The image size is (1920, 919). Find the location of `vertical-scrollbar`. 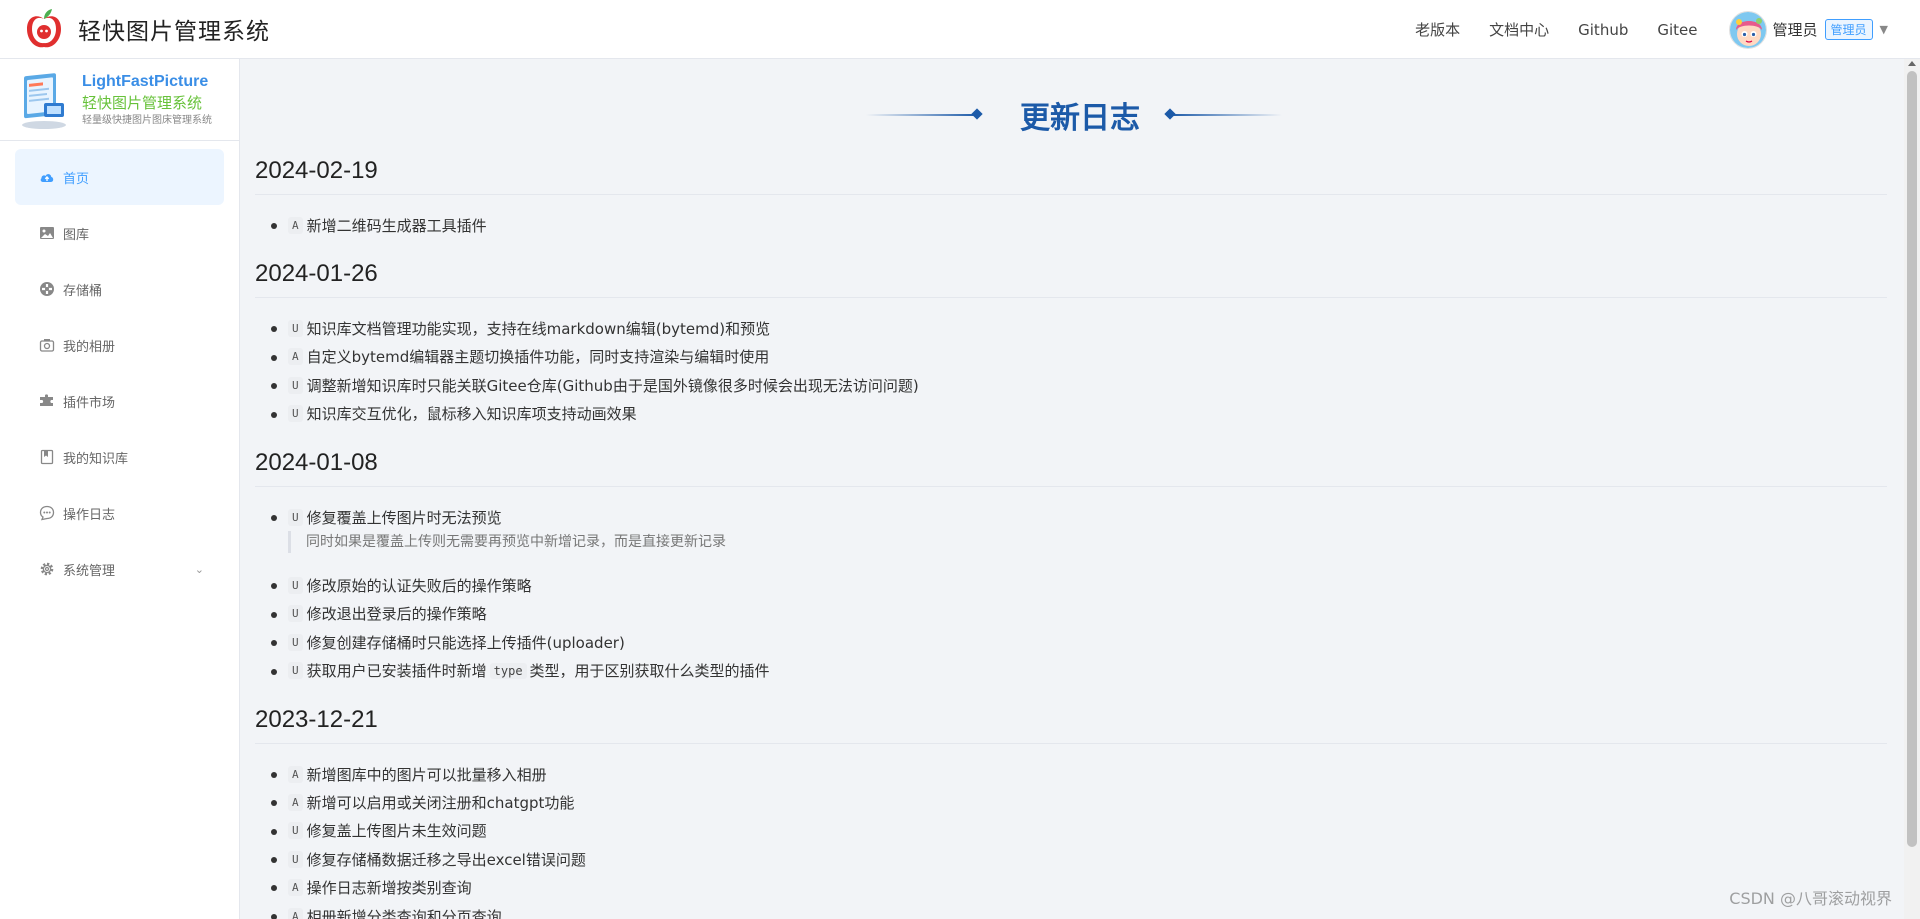

vertical-scrollbar is located at coordinates (1912, 489).